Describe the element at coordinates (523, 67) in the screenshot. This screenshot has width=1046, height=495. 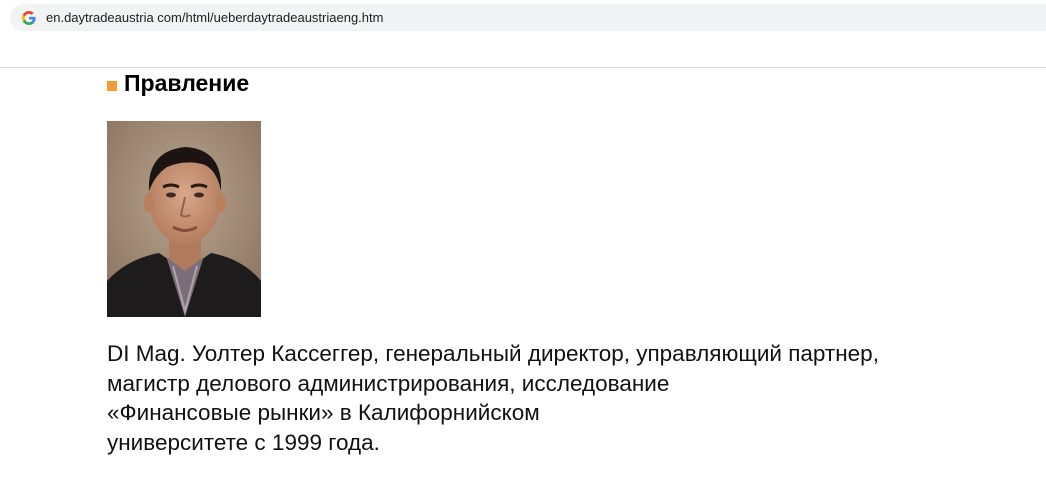
I see `page-divider` at that location.